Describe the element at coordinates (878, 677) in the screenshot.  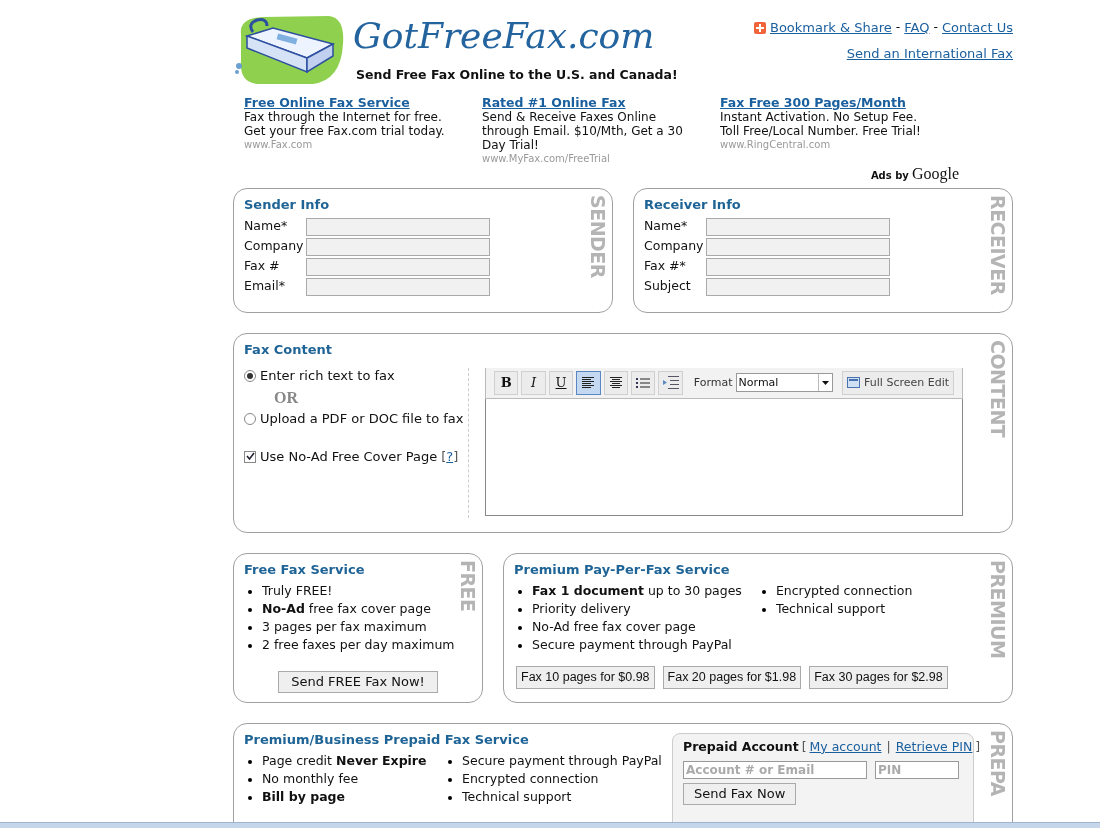
I see `buy-pages-button: Fax 30 pages for $2.98` at that location.